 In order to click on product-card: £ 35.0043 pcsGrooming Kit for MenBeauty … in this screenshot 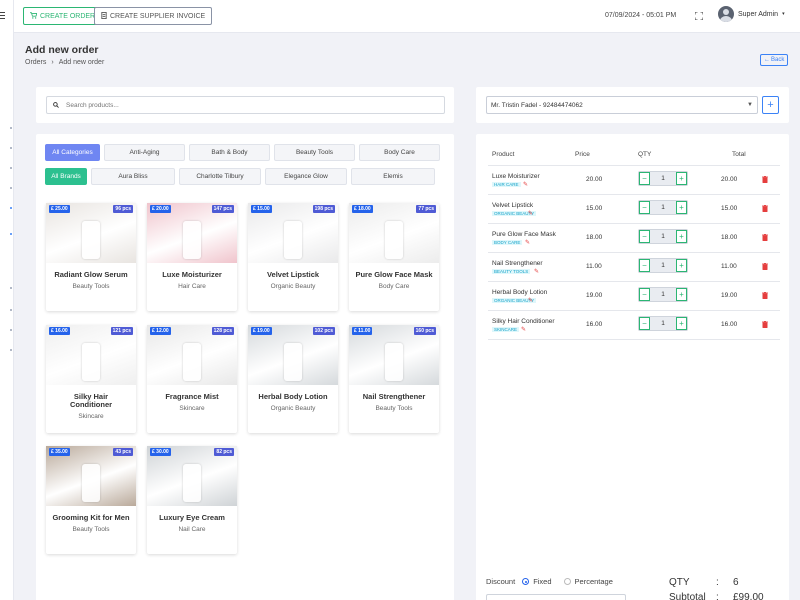, I will do `click(91, 500)`.